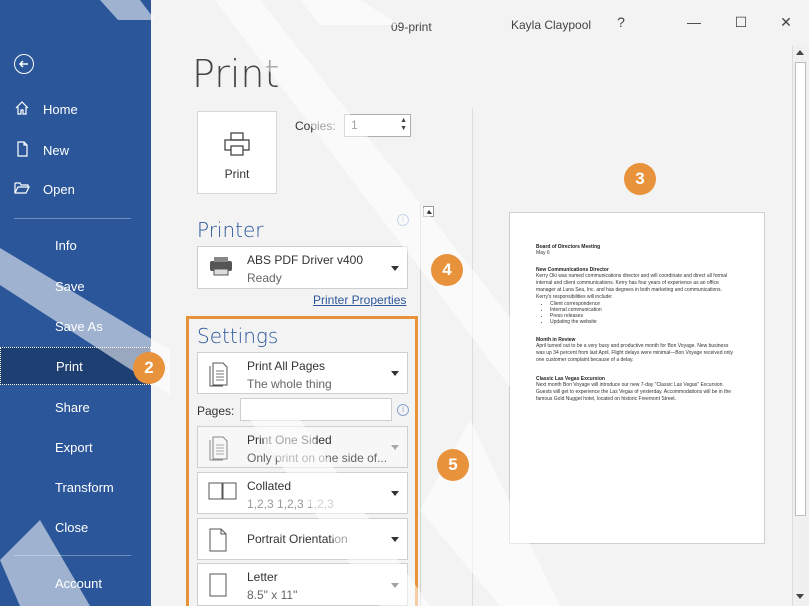 This screenshot has width=809, height=606. I want to click on nav-label: Save, so click(70, 286).